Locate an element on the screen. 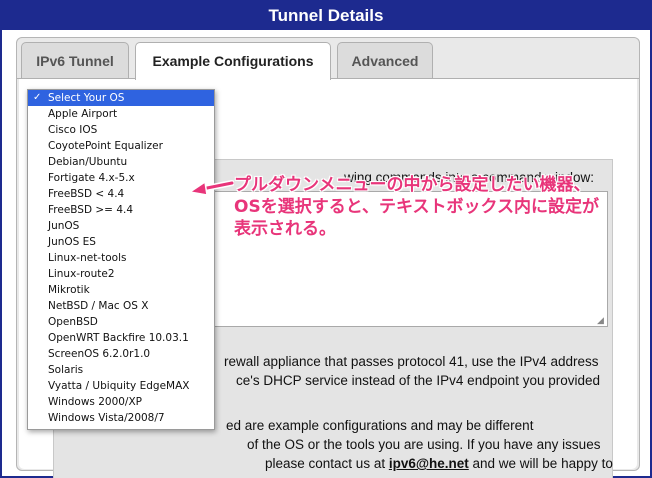 This screenshot has height=478, width=652. os-option: ScreenOS 6.2.0r1.0 is located at coordinates (121, 354).